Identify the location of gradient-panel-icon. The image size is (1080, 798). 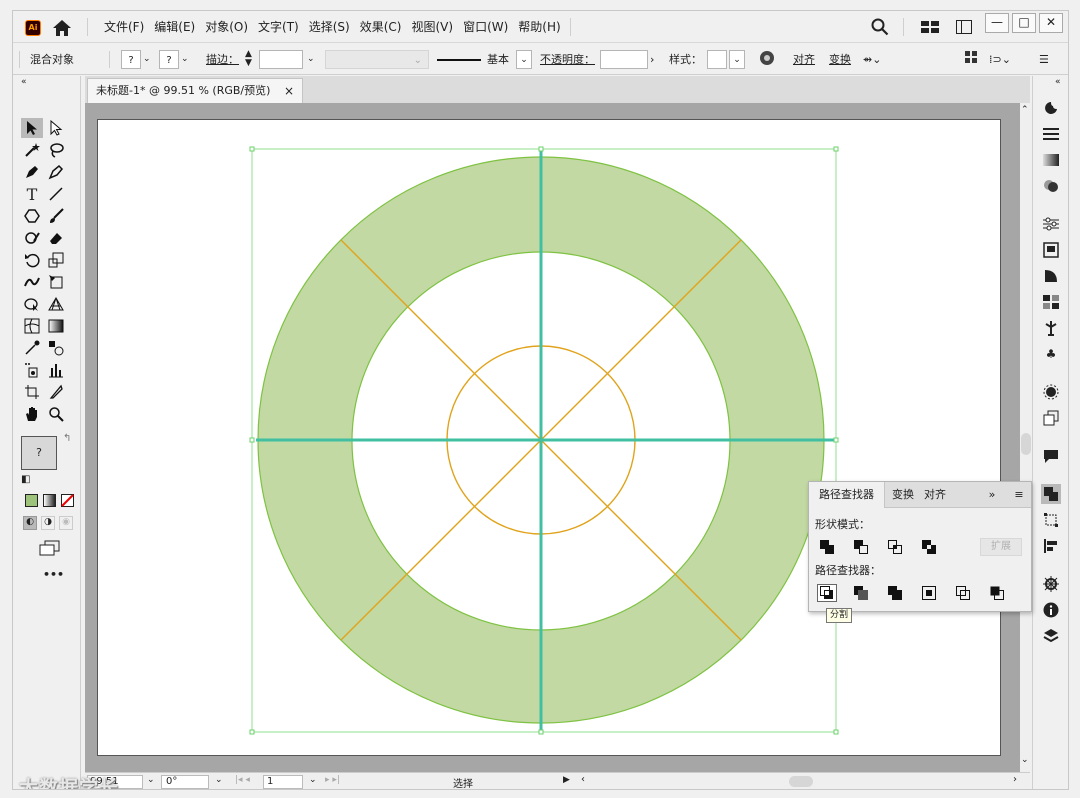
(1051, 160).